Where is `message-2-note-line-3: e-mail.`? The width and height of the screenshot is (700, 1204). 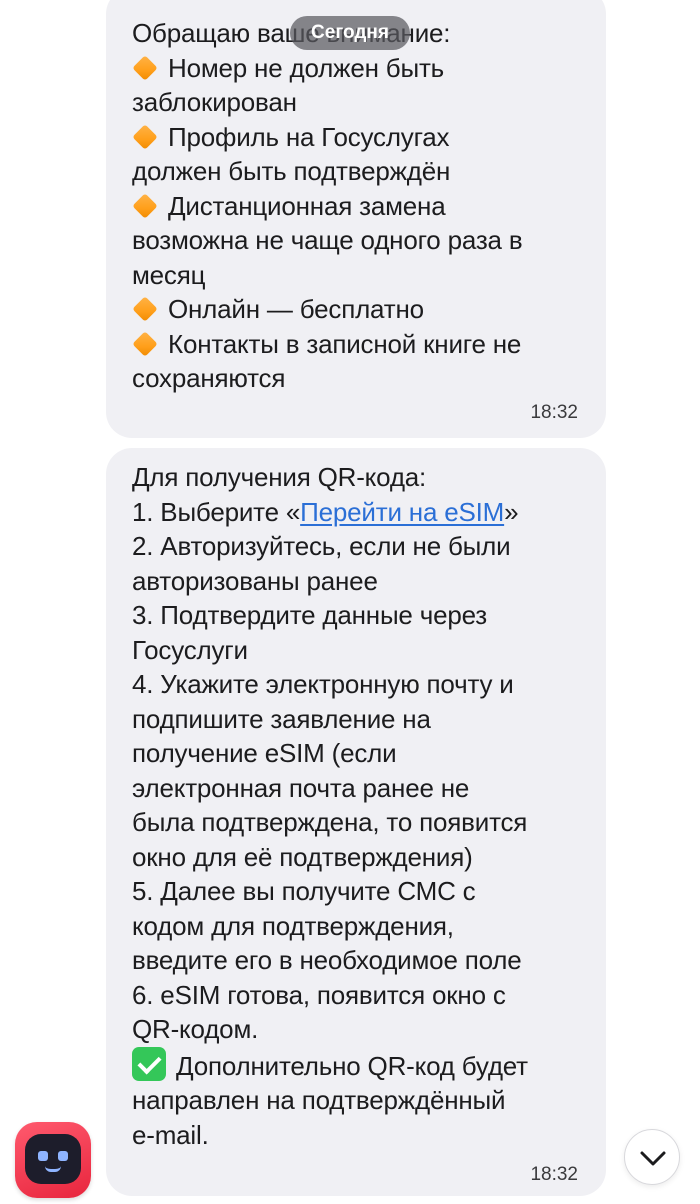 message-2-note-line-3: e-mail. is located at coordinates (170, 1134).